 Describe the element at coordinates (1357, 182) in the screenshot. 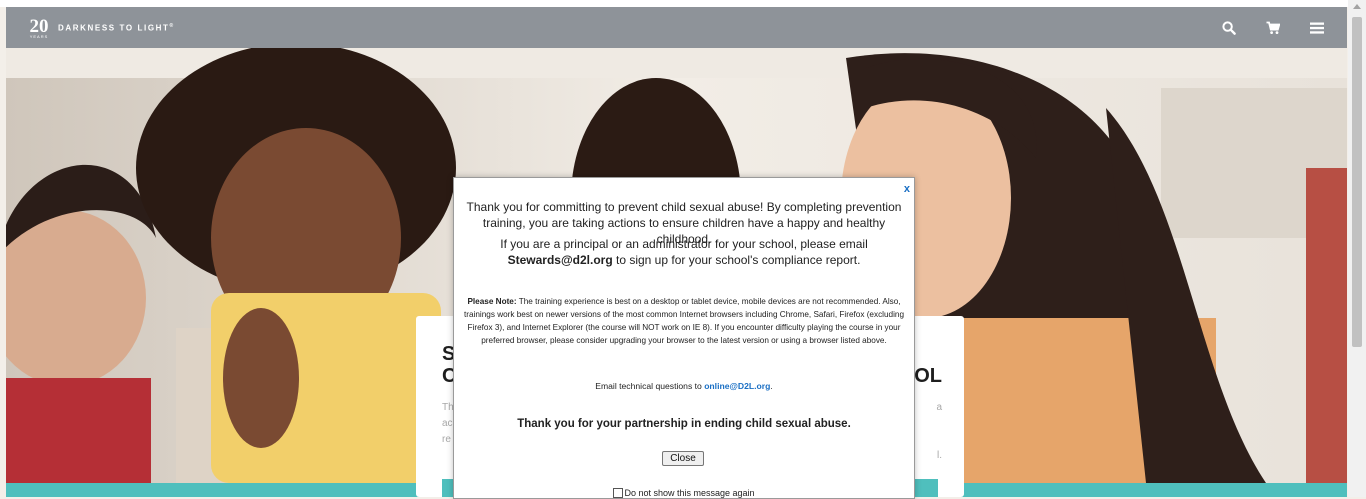

I see `scrollbar-thumb` at that location.